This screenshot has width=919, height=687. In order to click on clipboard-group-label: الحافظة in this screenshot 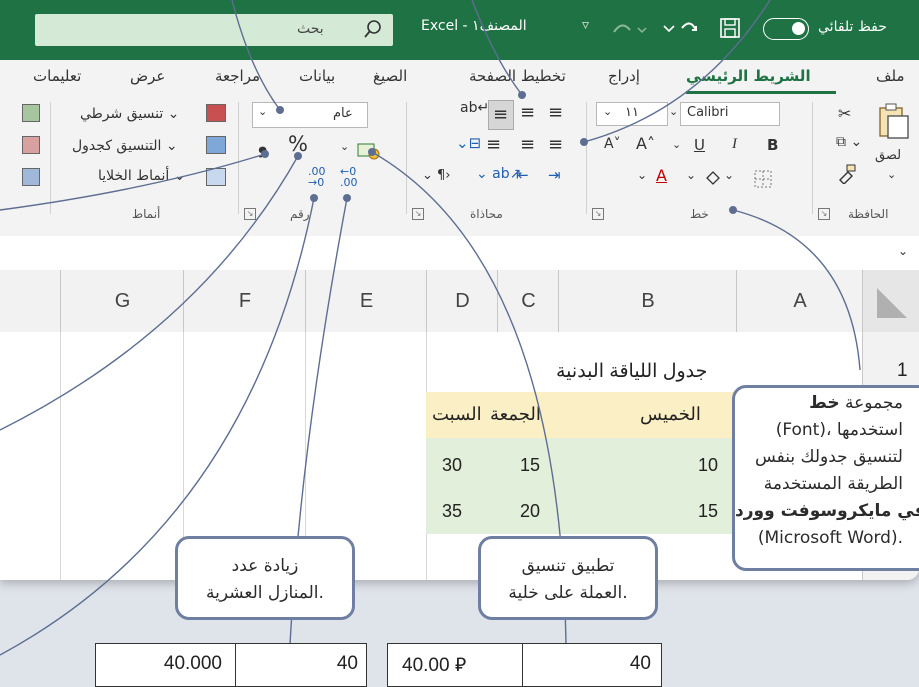, I will do `click(868, 214)`.